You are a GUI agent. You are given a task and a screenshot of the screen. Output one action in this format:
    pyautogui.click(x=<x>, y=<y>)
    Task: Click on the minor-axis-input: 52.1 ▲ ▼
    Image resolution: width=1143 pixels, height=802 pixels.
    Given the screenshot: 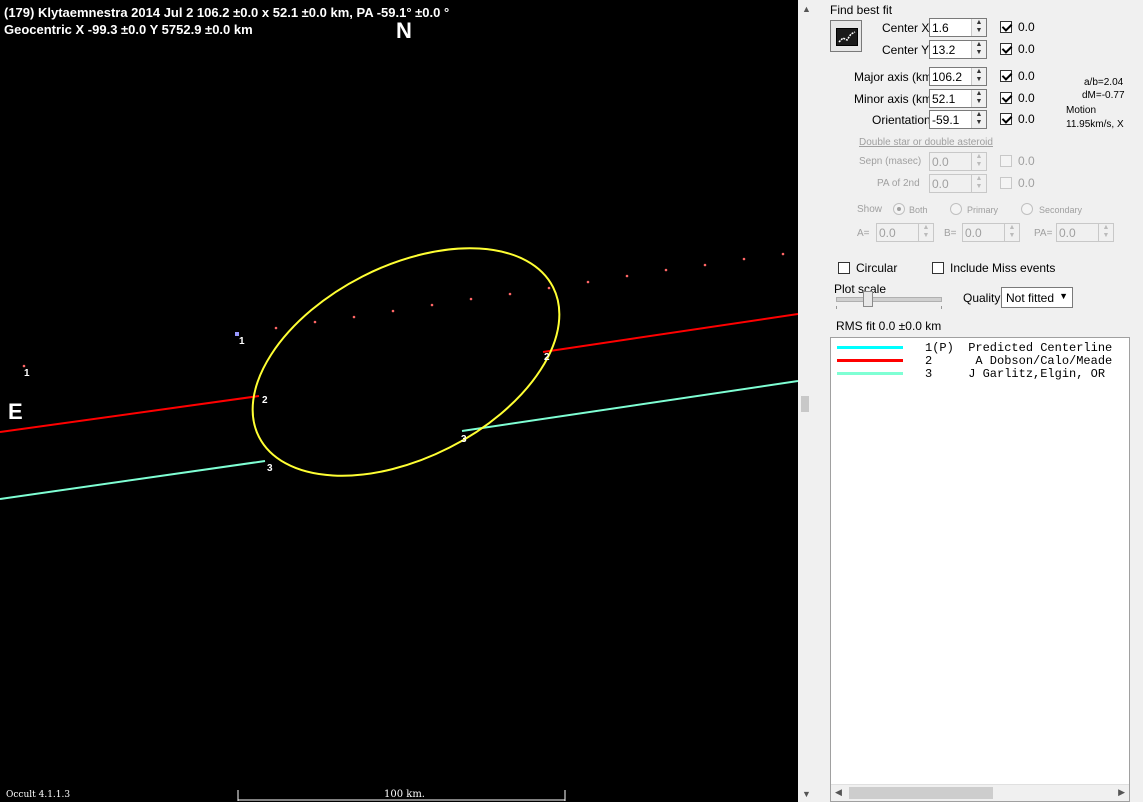 What is the action you would take?
    pyautogui.click(x=958, y=98)
    